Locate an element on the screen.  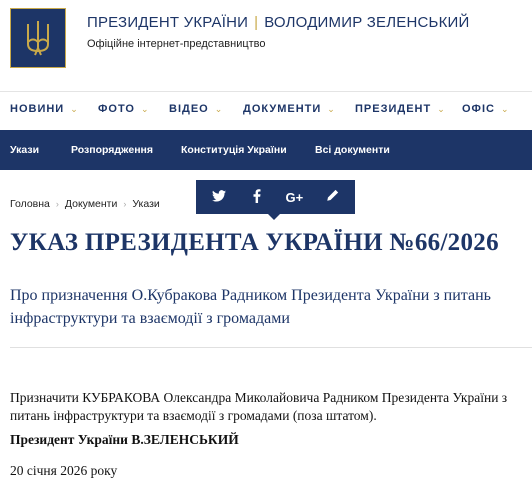
nav-item-label: НОВИНИ is located at coordinates (37, 109).